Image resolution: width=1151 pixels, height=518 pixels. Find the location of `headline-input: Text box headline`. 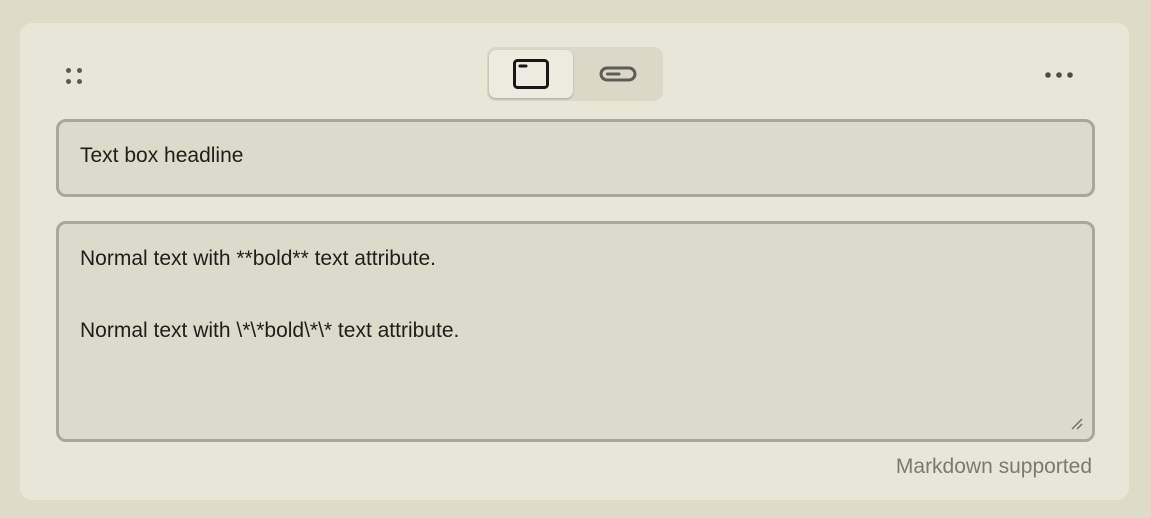

headline-input: Text box headline is located at coordinates (575, 158).